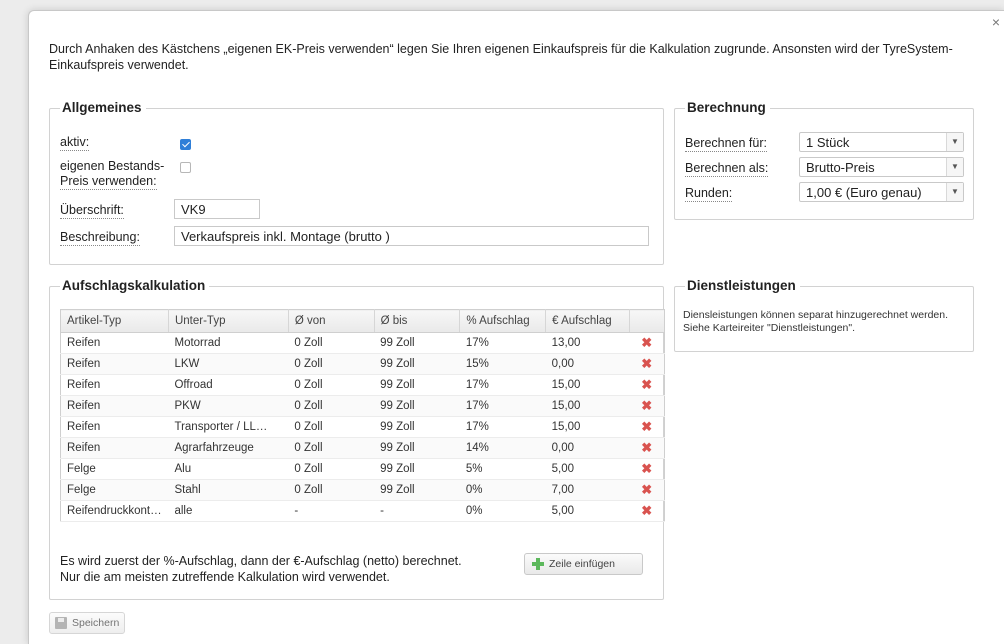  What do you see at coordinates (228, 385) in the screenshot?
I see `table-cell: Offroad` at bounding box center [228, 385].